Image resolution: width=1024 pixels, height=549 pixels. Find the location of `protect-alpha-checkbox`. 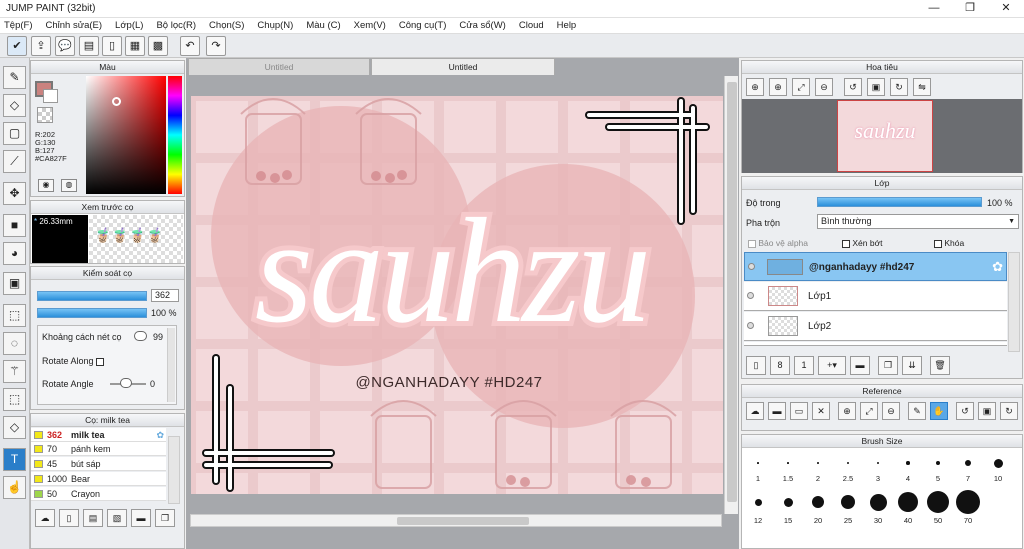

protect-alpha-checkbox is located at coordinates (752, 243).